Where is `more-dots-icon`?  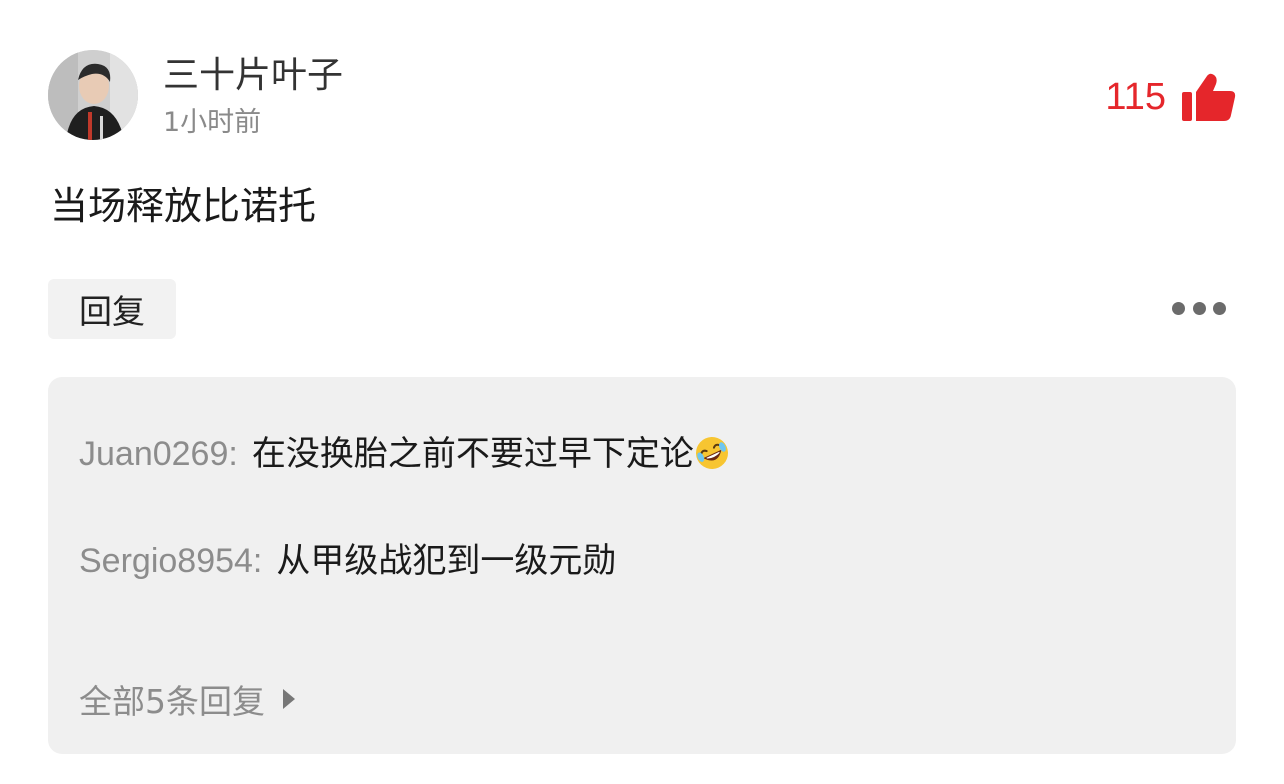 more-dots-icon is located at coordinates (1199, 308).